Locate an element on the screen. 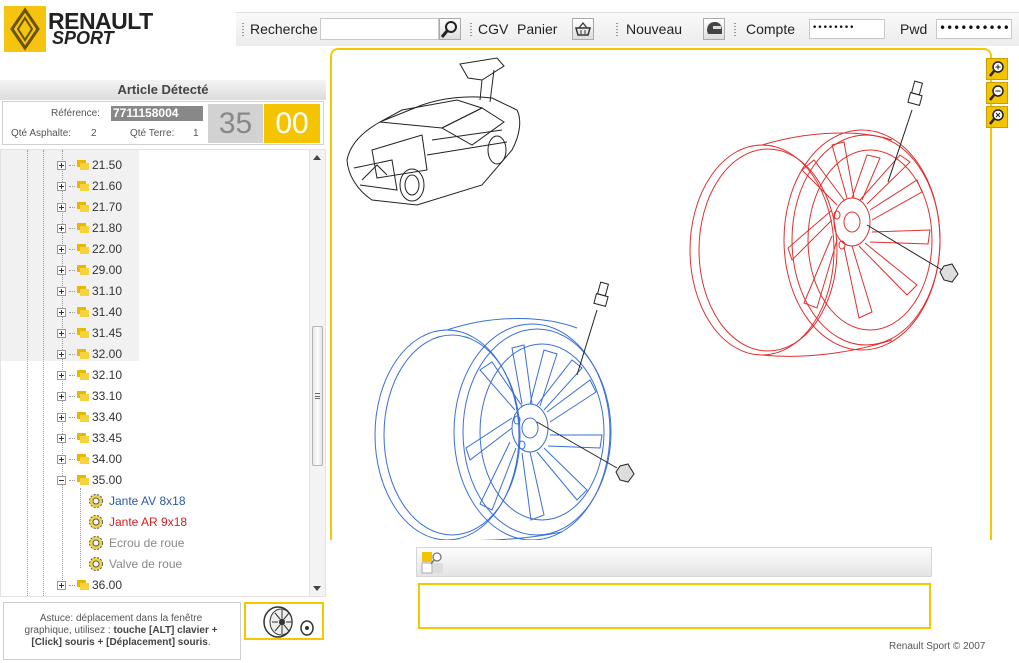  zoom-out-icon is located at coordinates (996, 93).